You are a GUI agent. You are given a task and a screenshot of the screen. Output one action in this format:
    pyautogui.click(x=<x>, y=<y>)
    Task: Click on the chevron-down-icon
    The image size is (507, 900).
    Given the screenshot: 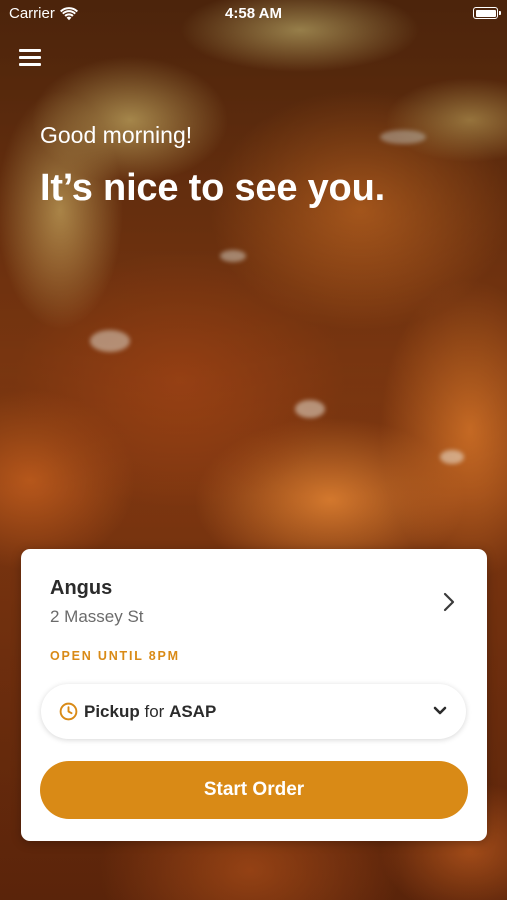 What is the action you would take?
    pyautogui.click(x=440, y=710)
    